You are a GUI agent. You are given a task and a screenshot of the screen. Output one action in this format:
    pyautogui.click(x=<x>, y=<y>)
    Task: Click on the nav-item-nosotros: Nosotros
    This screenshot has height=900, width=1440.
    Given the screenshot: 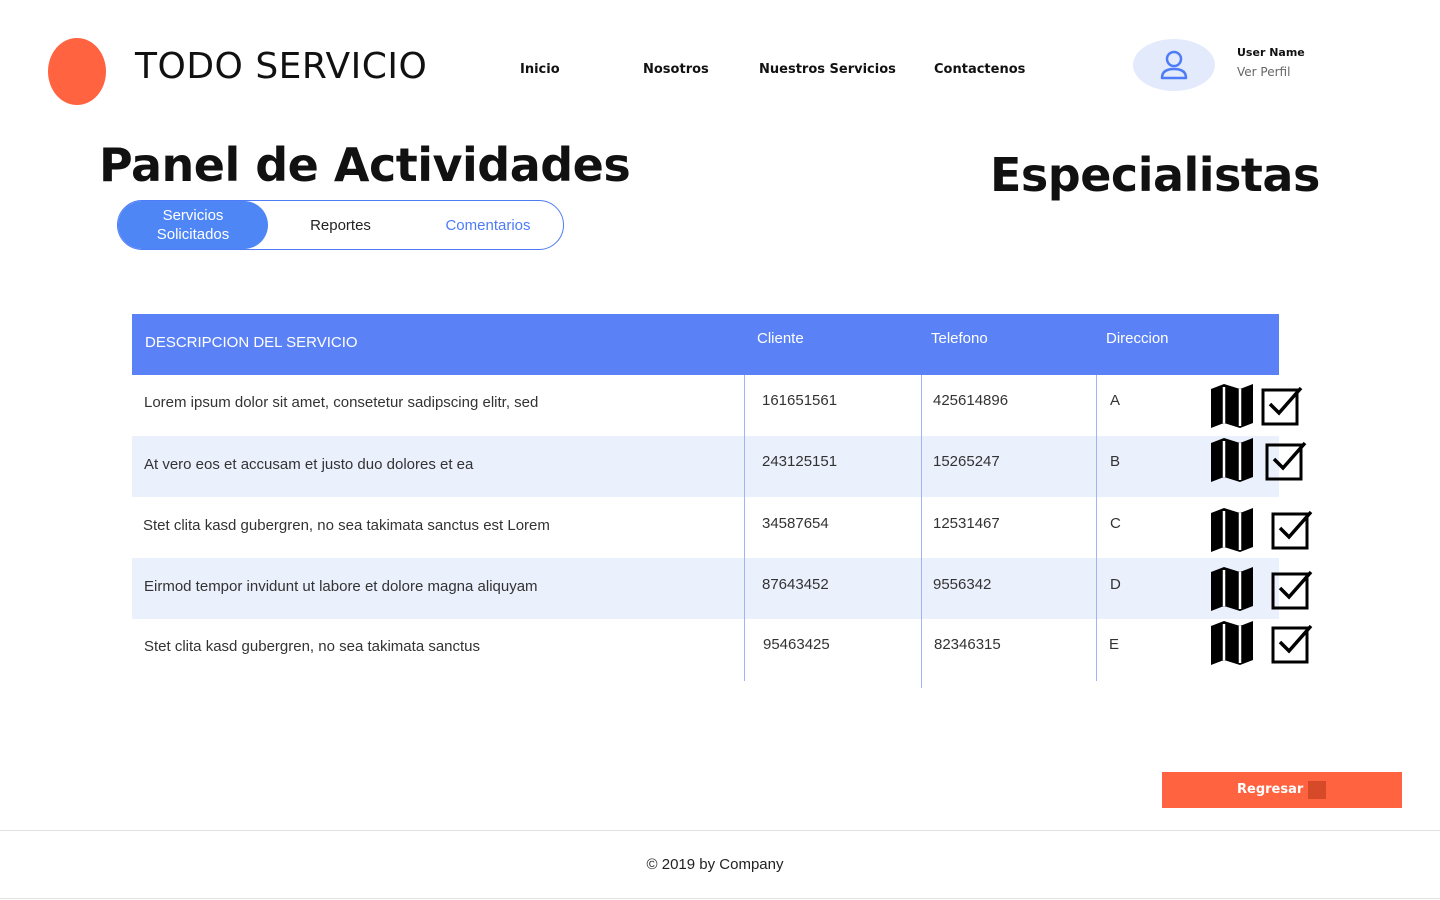 What is the action you would take?
    pyautogui.click(x=676, y=69)
    